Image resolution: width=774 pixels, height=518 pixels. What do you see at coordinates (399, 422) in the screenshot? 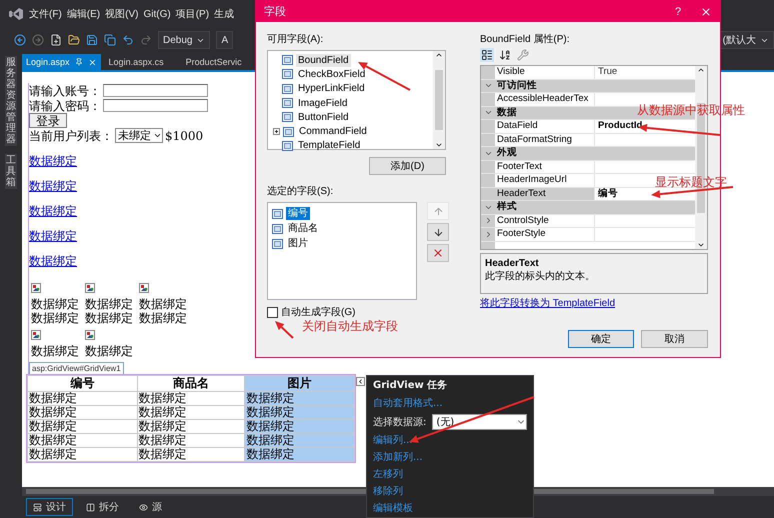
I see `data-source-label: 选择数据源:` at bounding box center [399, 422].